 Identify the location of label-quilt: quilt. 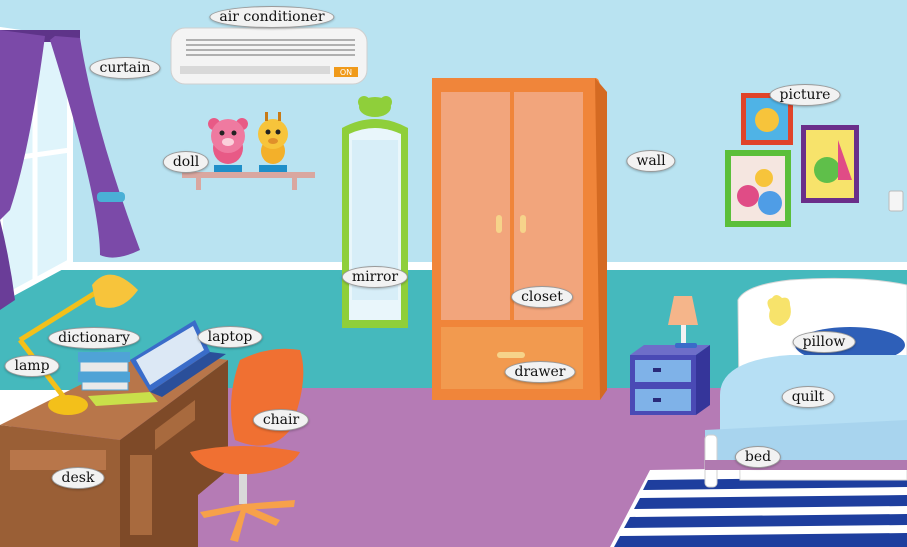
(808, 397).